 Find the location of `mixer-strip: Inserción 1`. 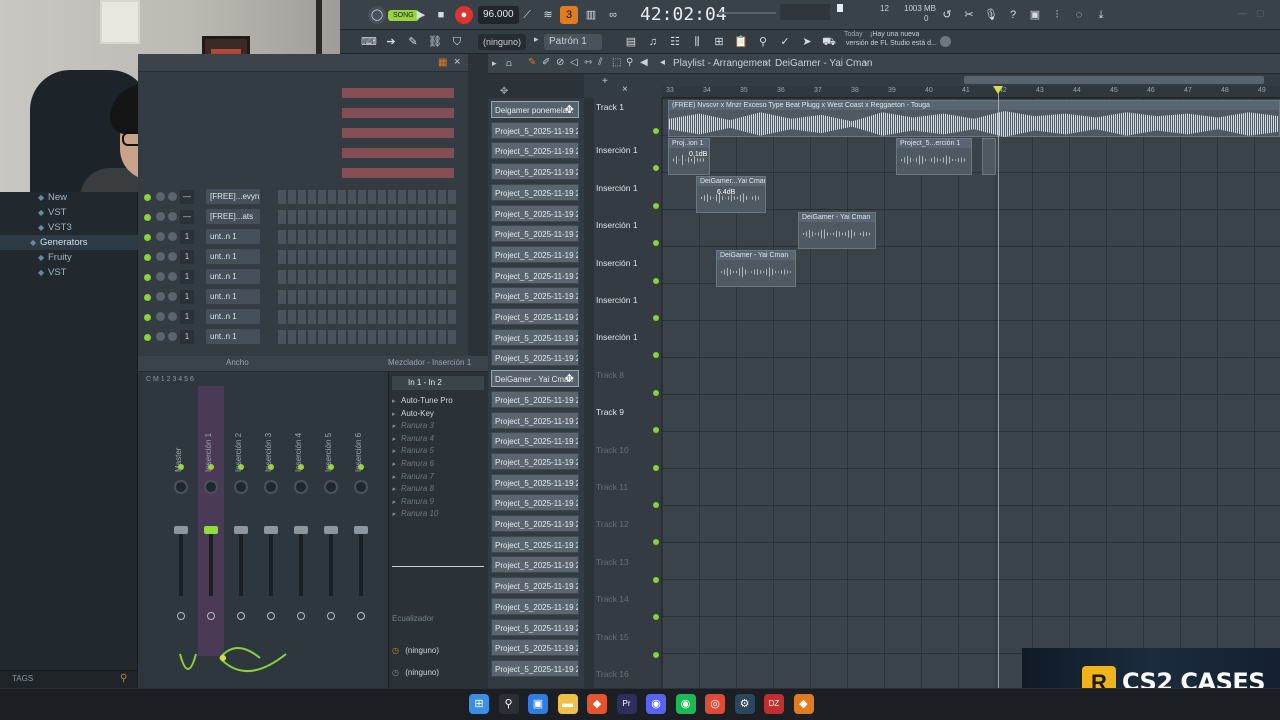

mixer-strip: Inserción 1 is located at coordinates (211, 521).